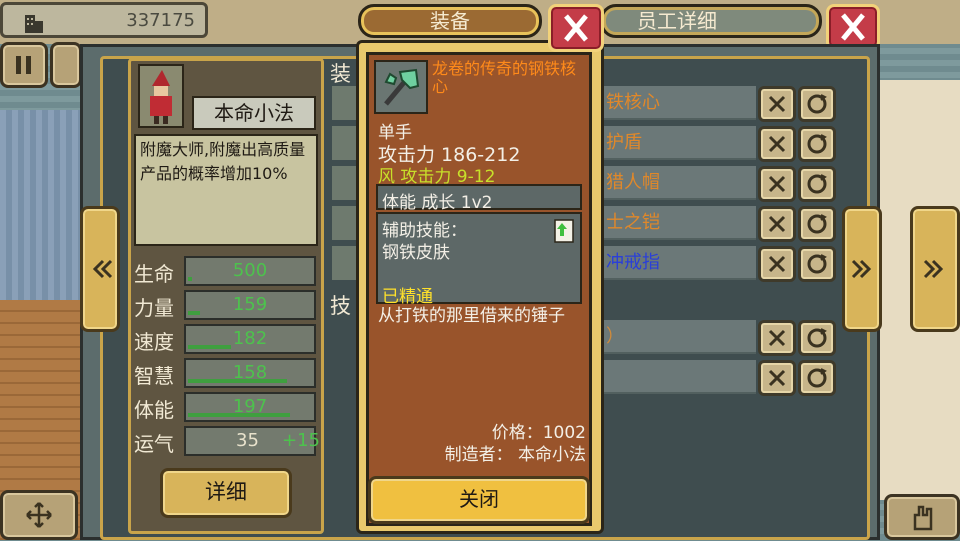 The height and width of the screenshot is (541, 960). Describe the element at coordinates (154, 308) in the screenshot. I see `stat-label-strength: 力量` at that location.